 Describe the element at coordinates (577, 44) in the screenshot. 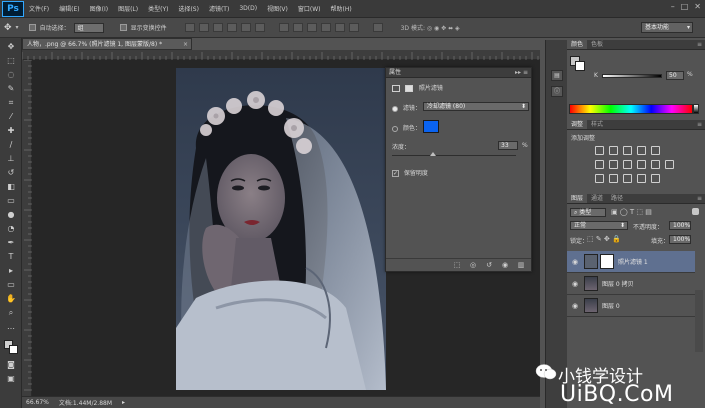

I see `tab-color: 颜色` at that location.